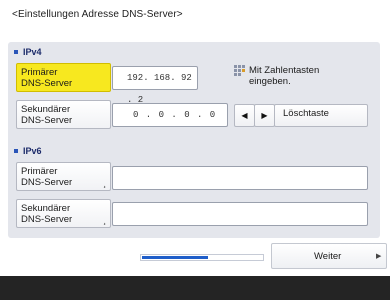 The height and width of the screenshot is (300, 390). Describe the element at coordinates (47, 120) in the screenshot. I see `ipv4-secondary-label-line2: DNS-Server` at that location.